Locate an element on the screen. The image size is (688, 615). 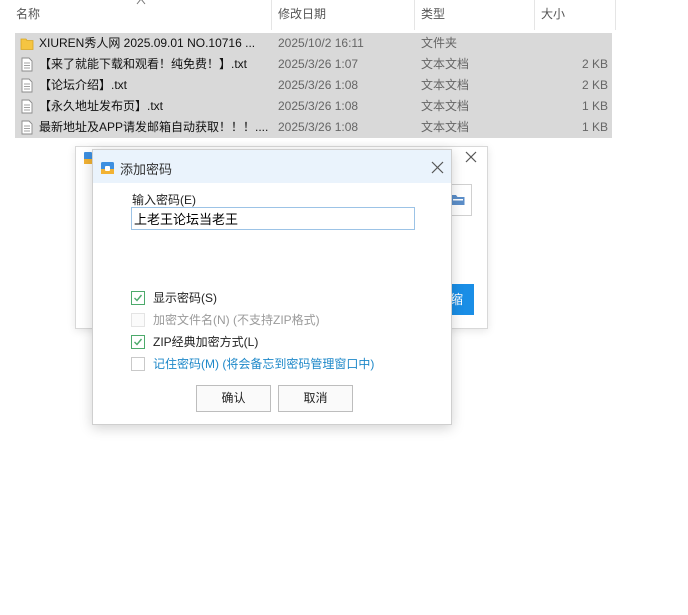
file-row: 【永久地址发布页】.txt 2025/3/26 1:08 文本文档 1 KB is located at coordinates (313, 106).